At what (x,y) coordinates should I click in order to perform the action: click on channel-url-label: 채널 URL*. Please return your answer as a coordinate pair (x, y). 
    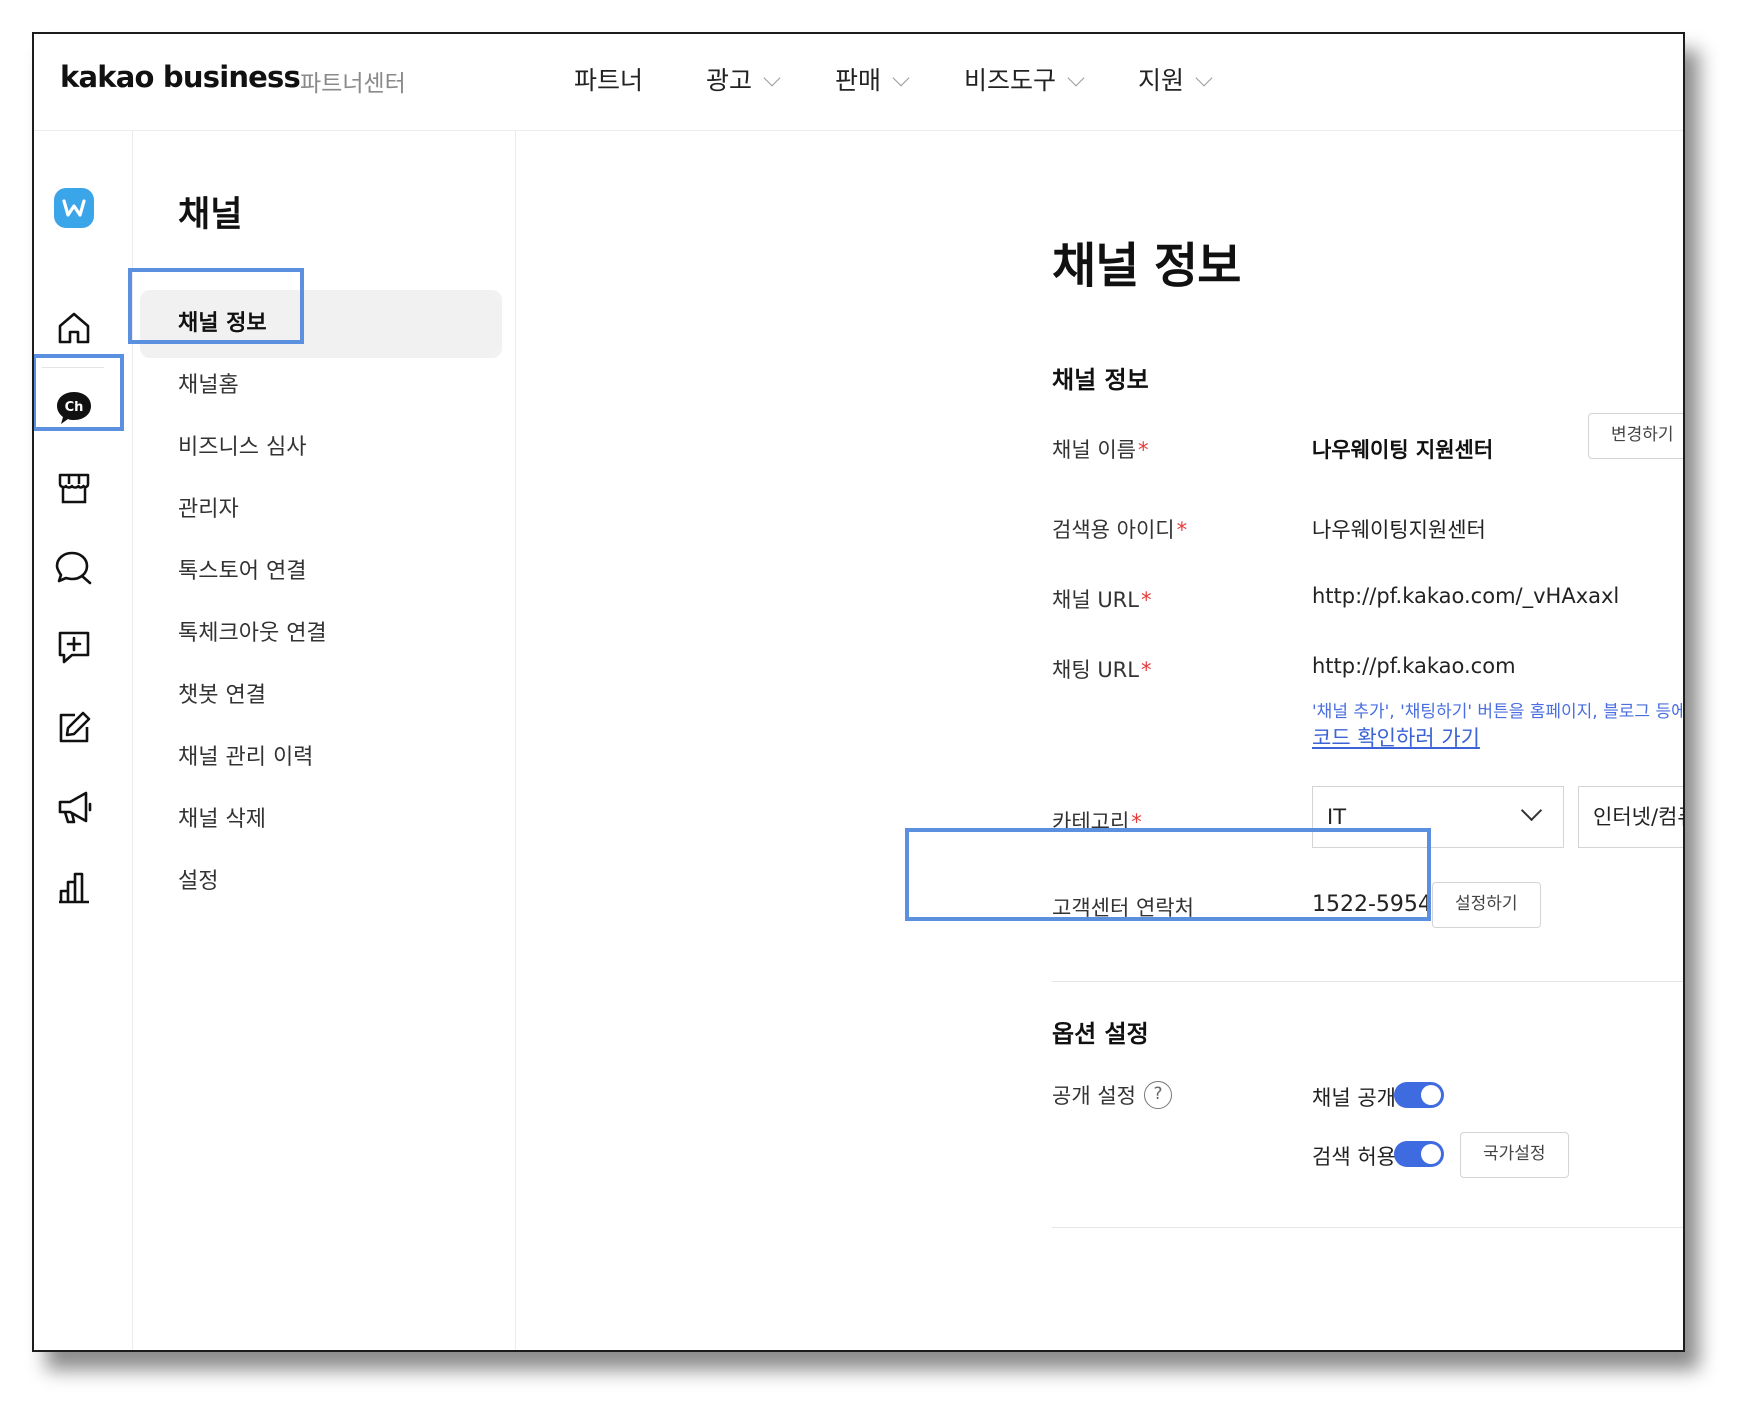
    Looking at the image, I should click on (1102, 600).